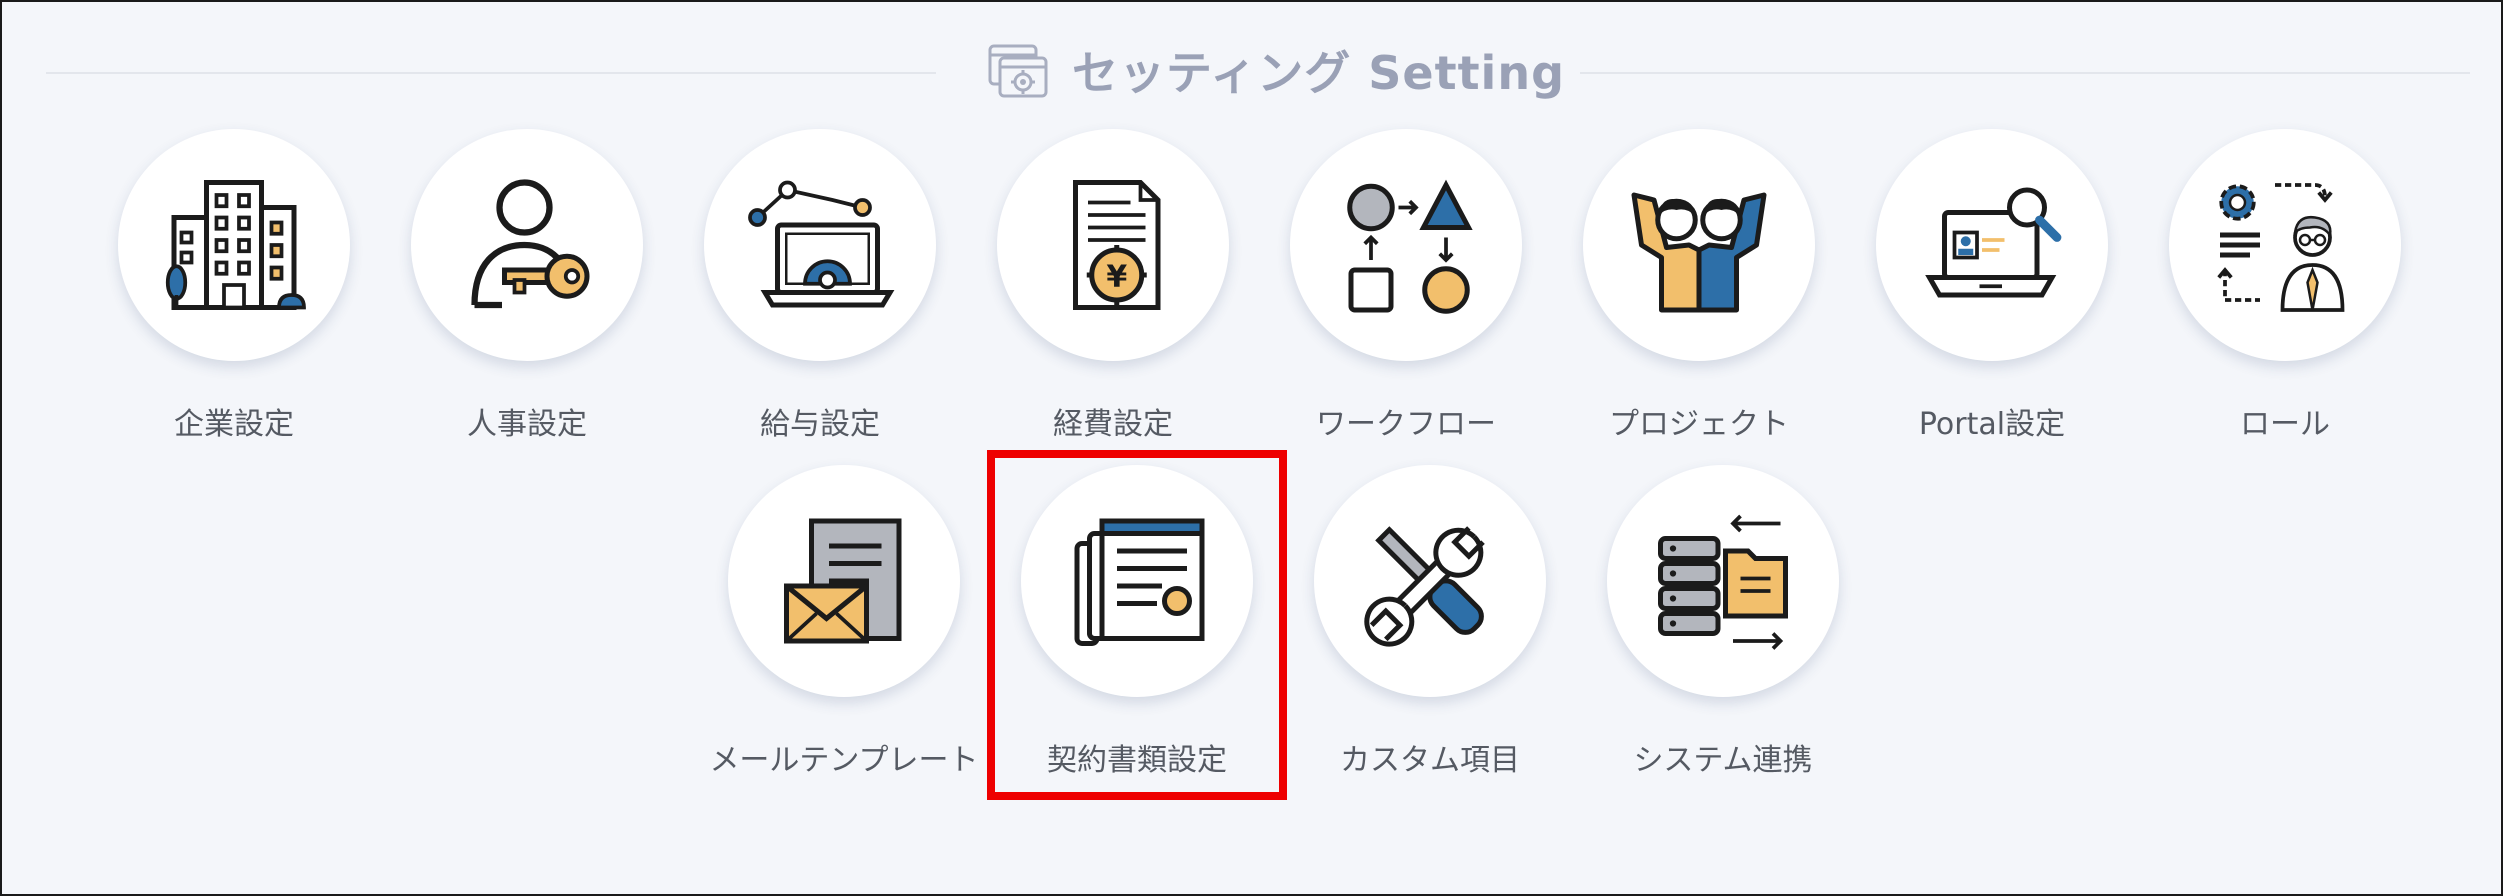  I want to click on settings-window-icon, so click(1018, 71).